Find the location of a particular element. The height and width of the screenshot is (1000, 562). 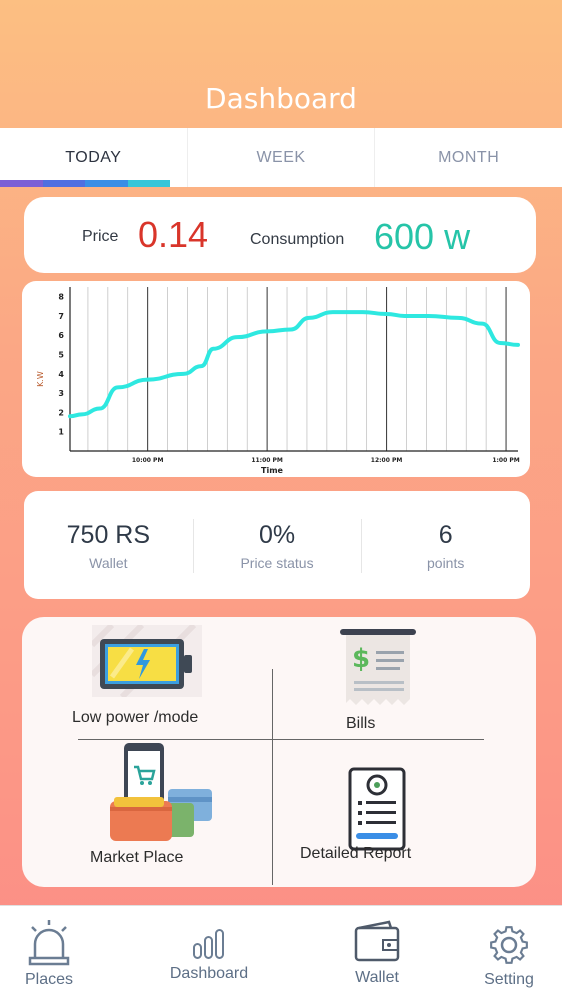

chart-y-tick-label: 5 is located at coordinates (61, 355).